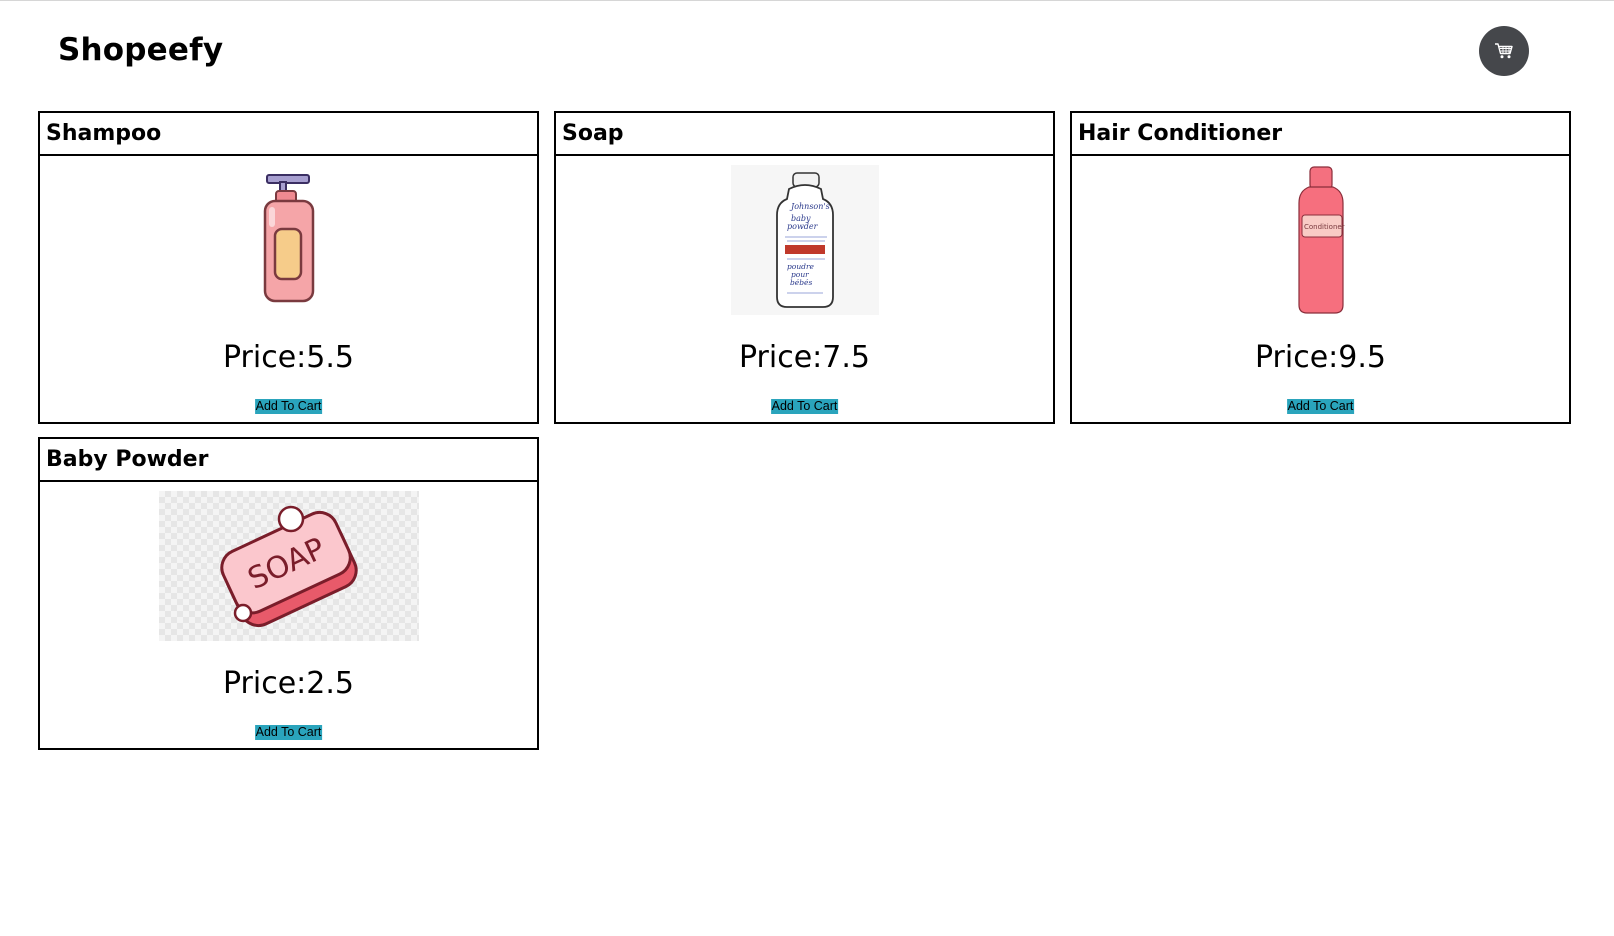 This screenshot has height=936, width=1614. I want to click on conditioner-bottle-image: Conditioner, so click(1321, 240).